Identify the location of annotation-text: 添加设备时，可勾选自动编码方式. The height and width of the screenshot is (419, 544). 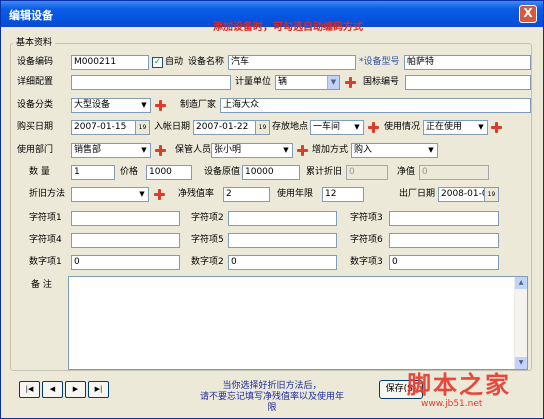
(288, 27).